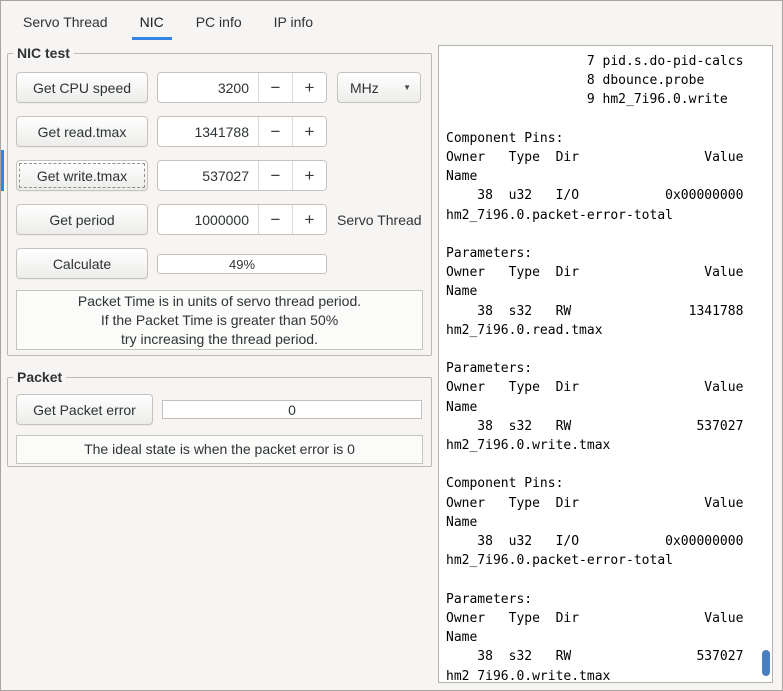  I want to click on get-cpu-speed-button: Get CPU speed, so click(82, 87).